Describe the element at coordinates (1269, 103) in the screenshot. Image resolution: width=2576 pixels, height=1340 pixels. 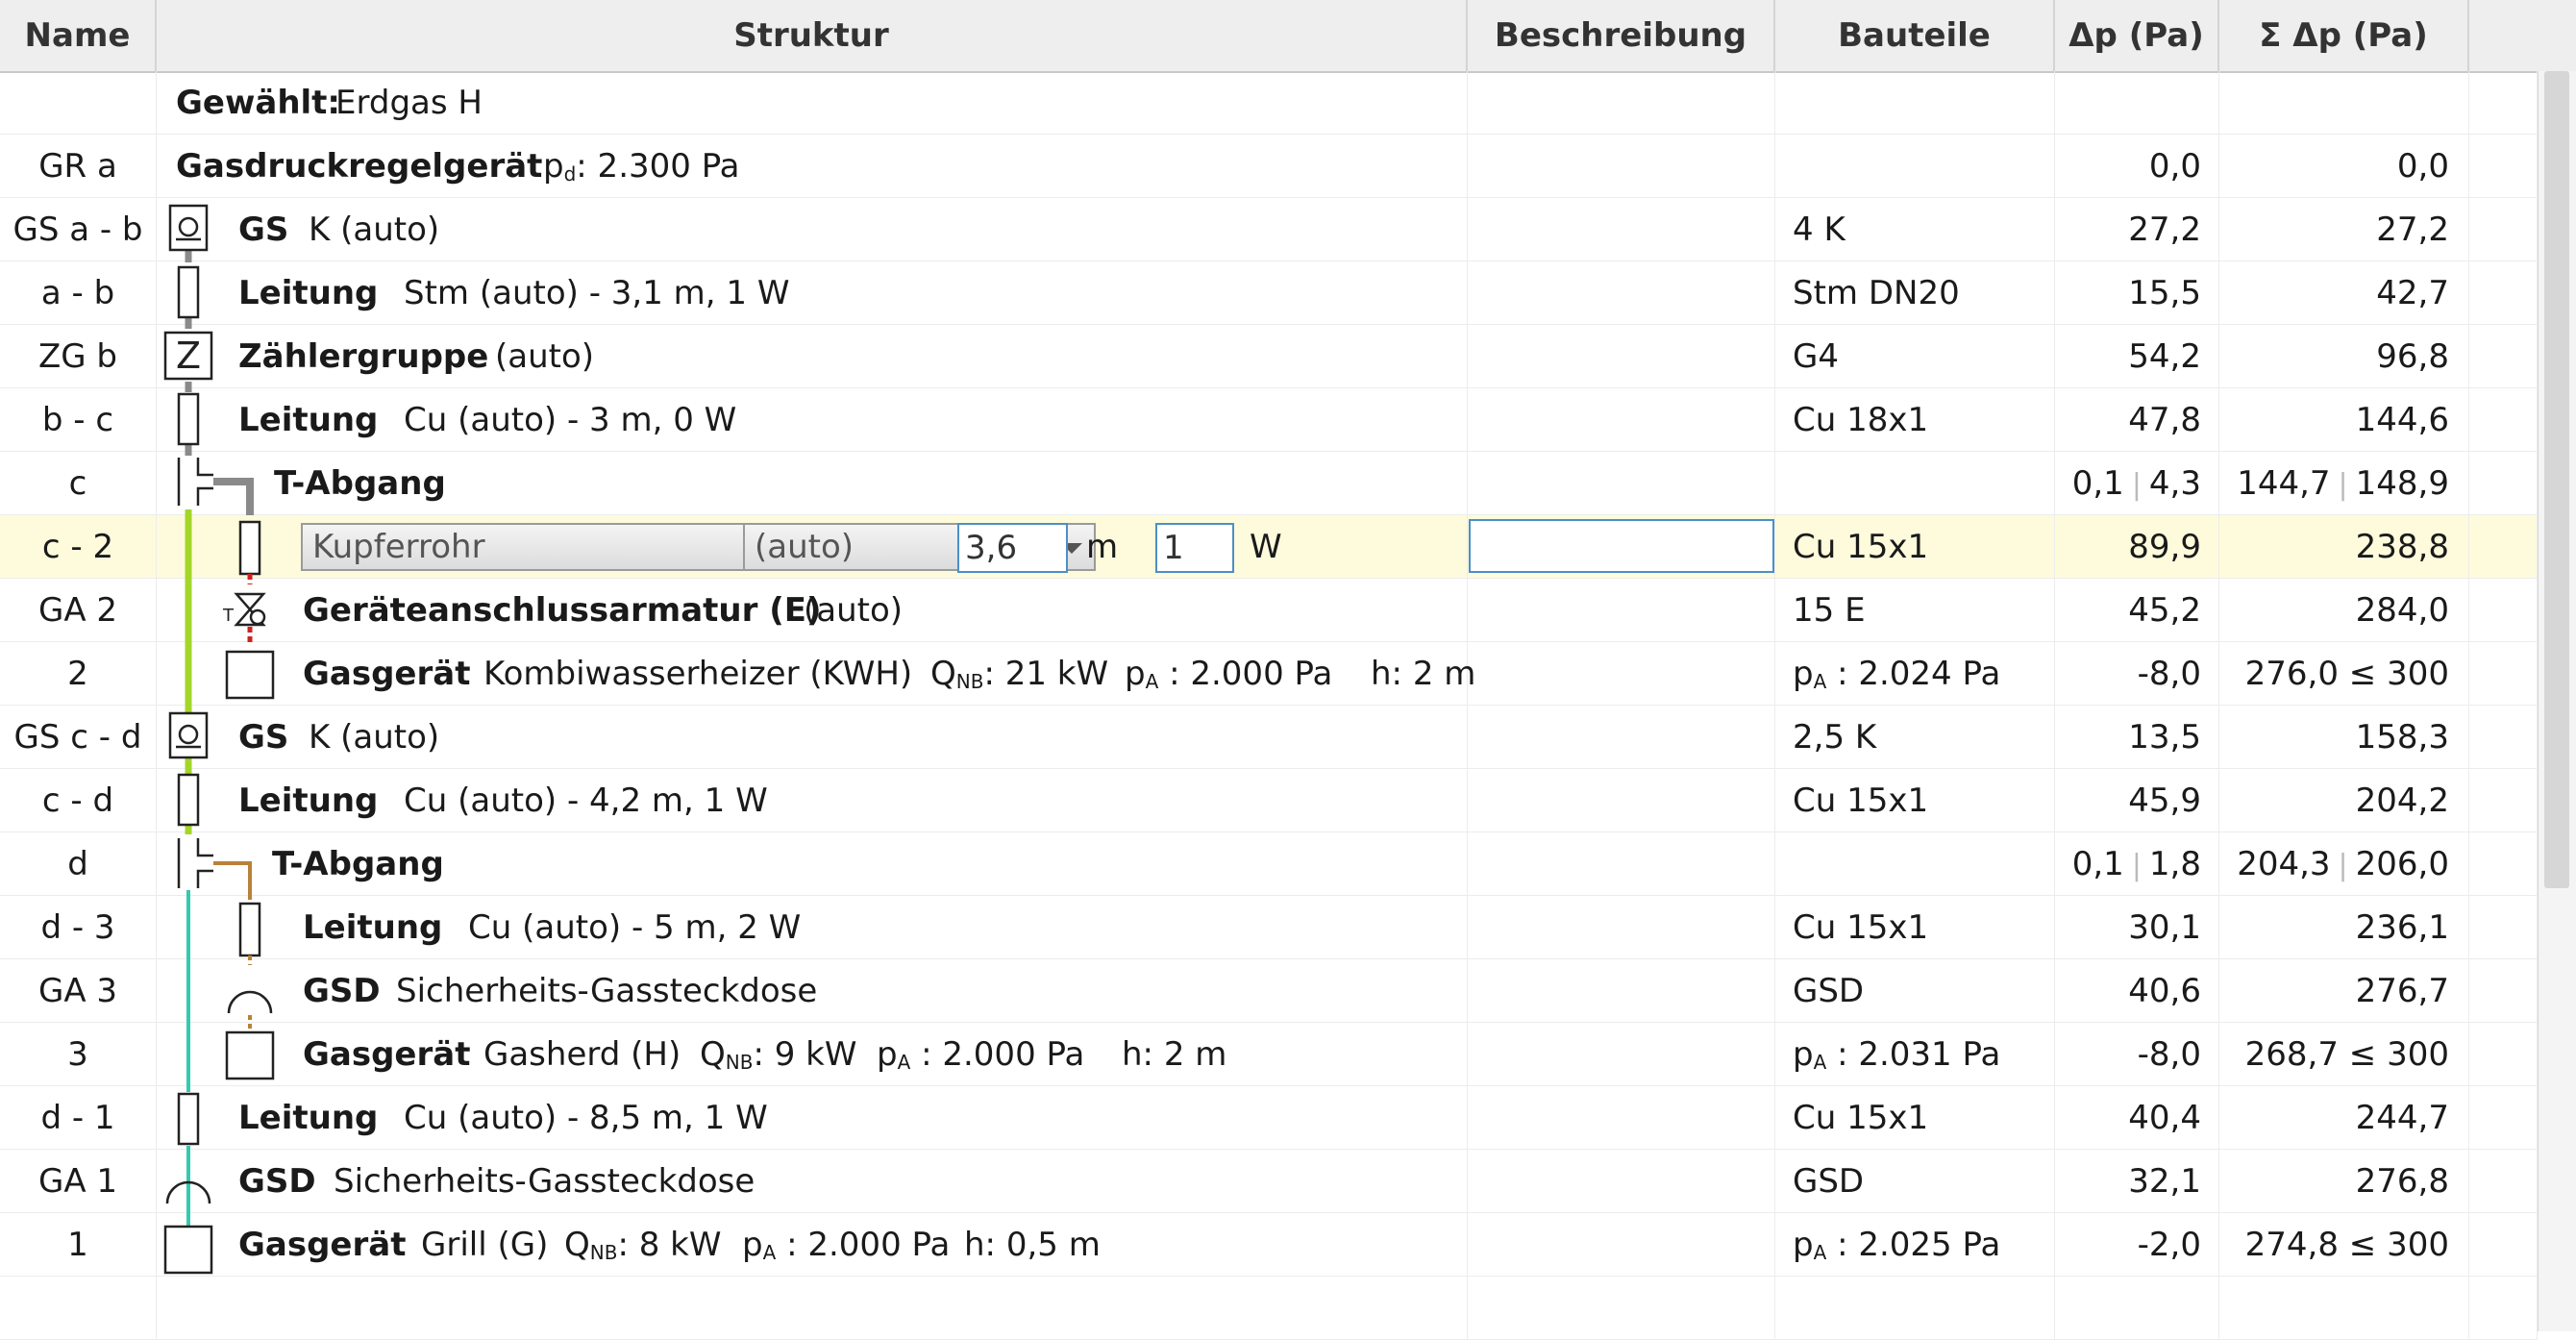
I see `table-row: Gewählt: Erdgas H` at that location.